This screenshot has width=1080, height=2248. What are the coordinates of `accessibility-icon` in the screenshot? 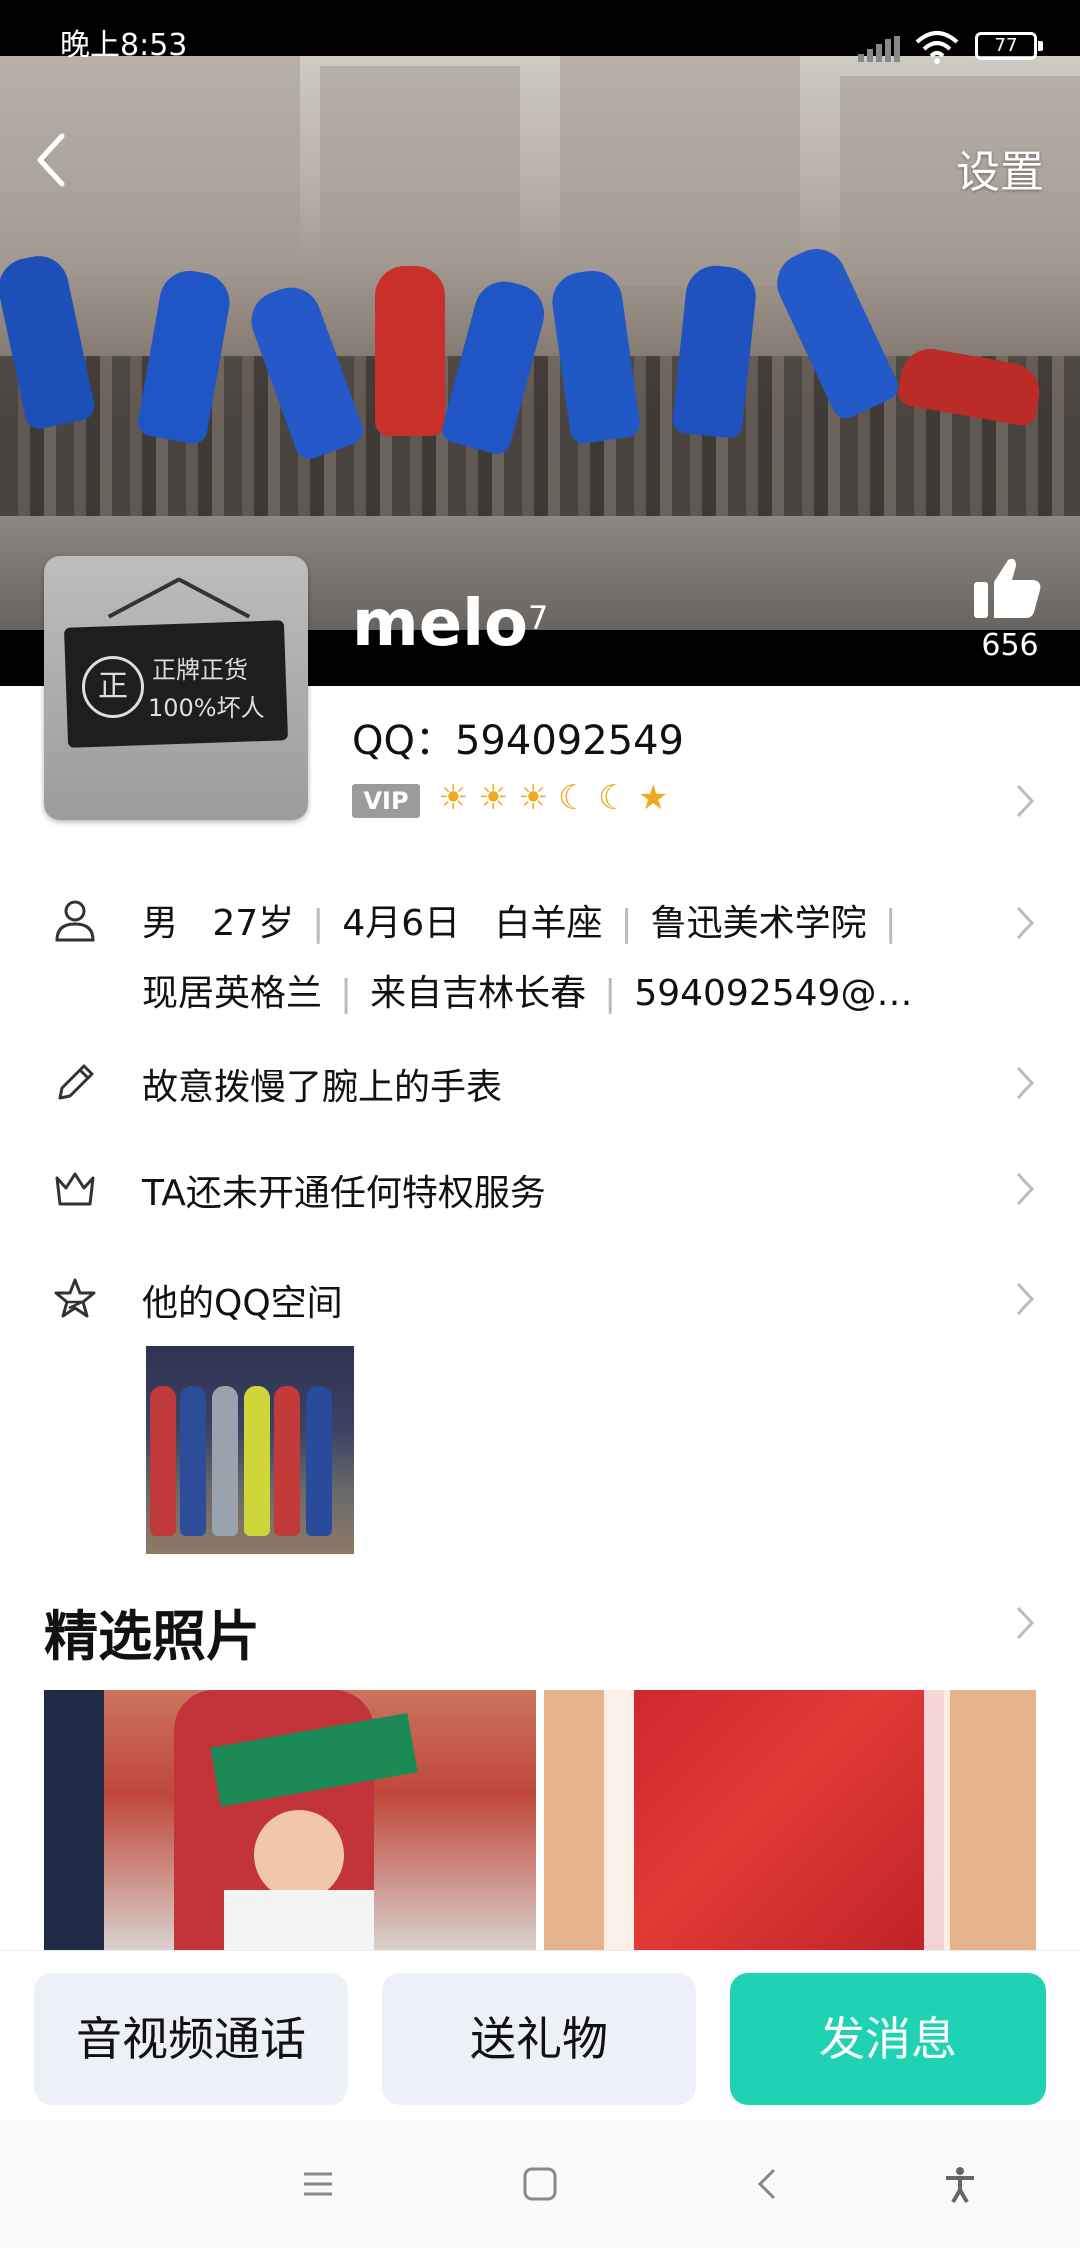 It's located at (960, 2184).